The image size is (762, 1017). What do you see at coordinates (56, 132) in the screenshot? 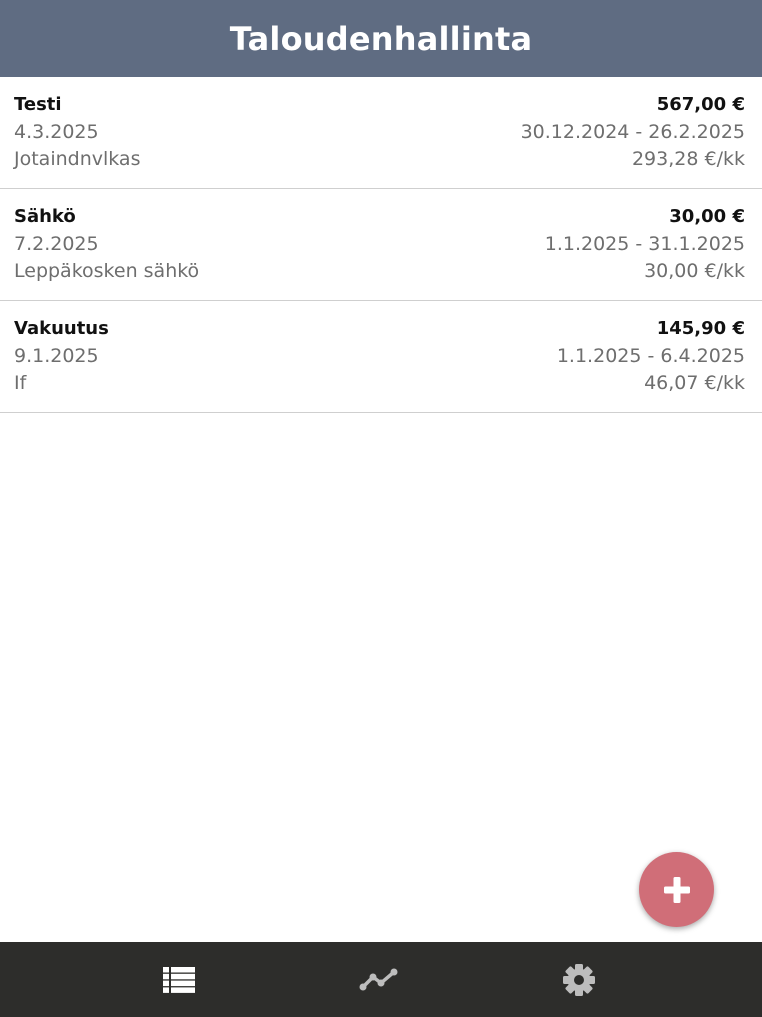
I see `bill-date: 4.3.2025` at bounding box center [56, 132].